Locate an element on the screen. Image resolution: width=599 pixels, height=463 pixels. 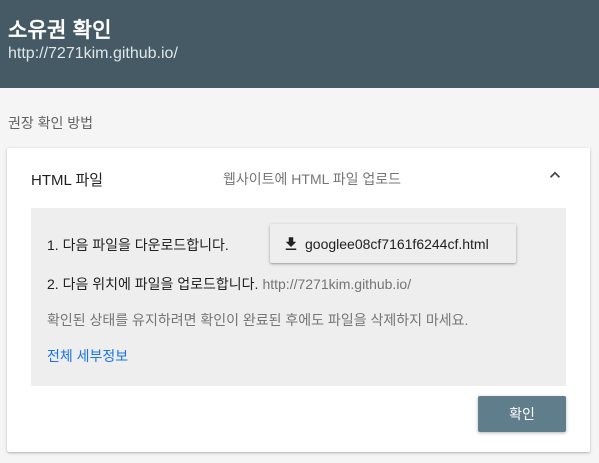
download-icon is located at coordinates (291, 243).